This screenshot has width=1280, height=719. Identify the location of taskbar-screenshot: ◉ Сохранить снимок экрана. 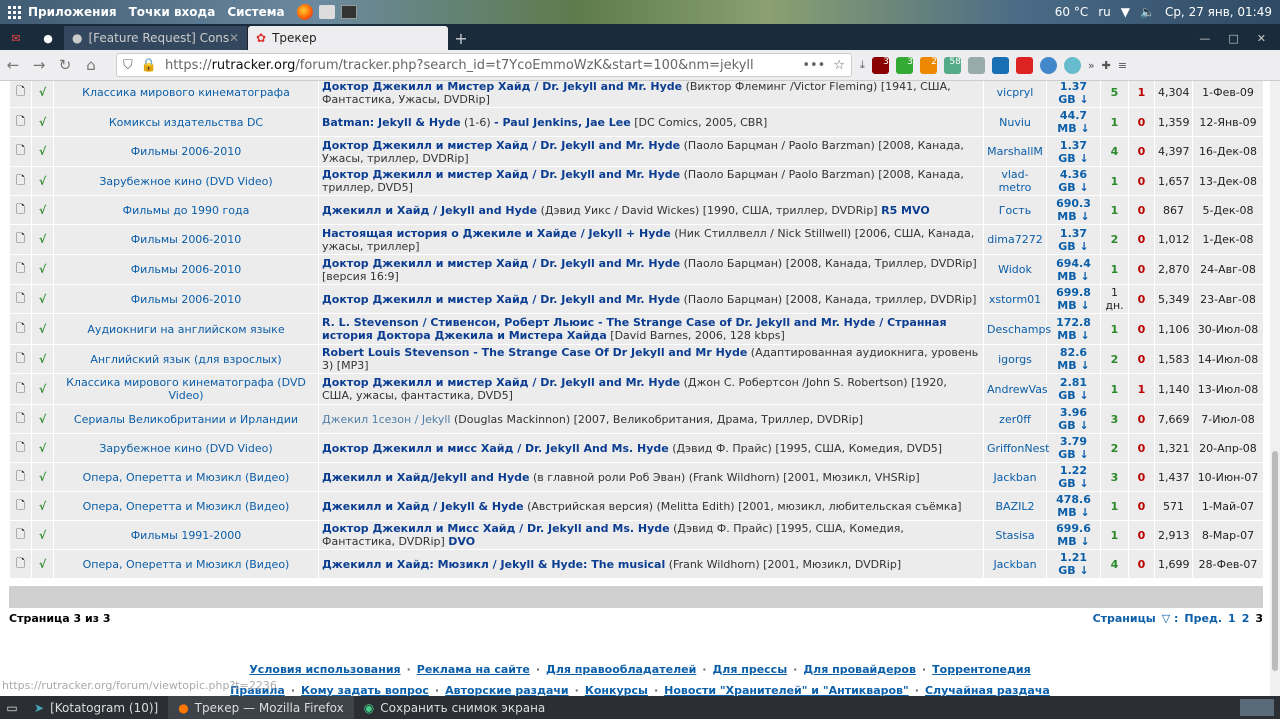
(455, 707).